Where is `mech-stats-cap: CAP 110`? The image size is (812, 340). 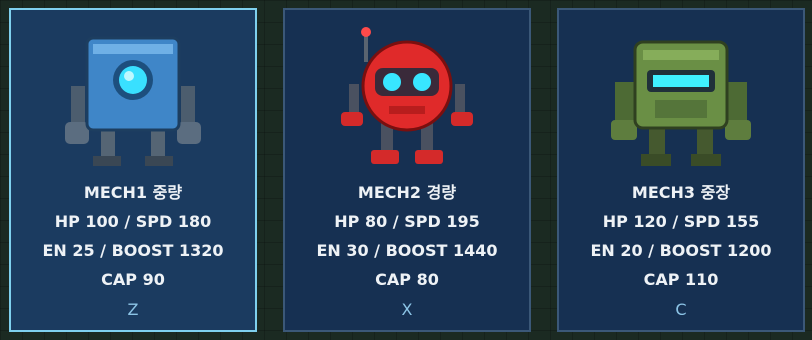 mech-stats-cap: CAP 110 is located at coordinates (681, 279).